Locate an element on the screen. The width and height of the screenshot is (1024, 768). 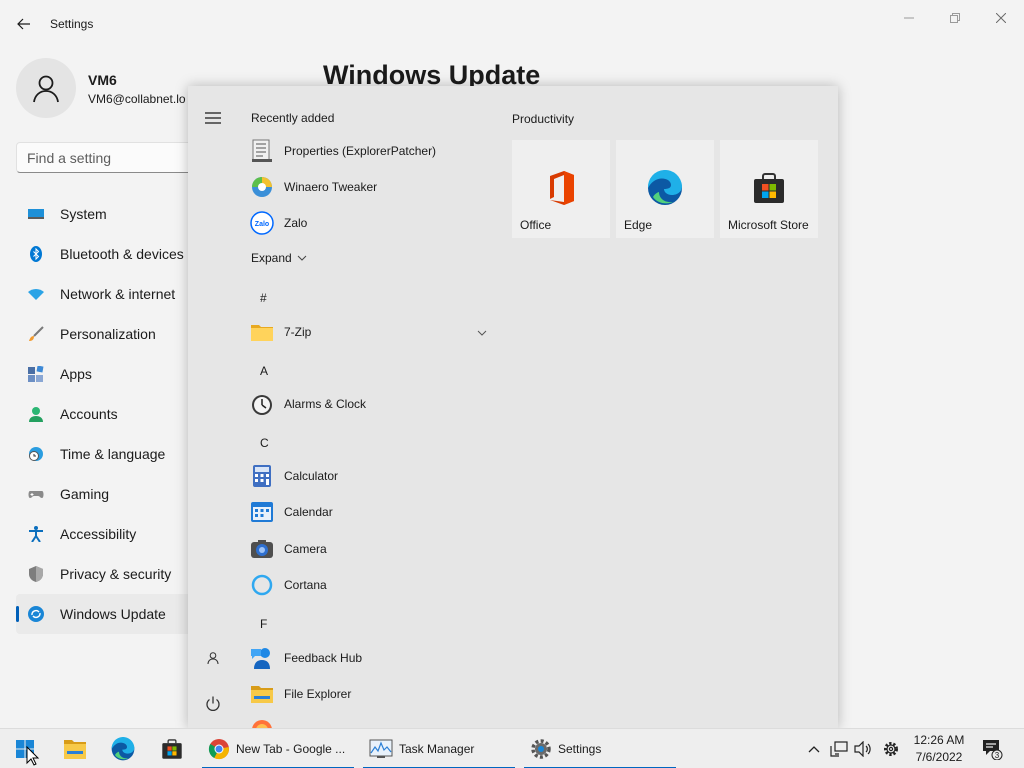
microsoft-store-icon is located at coordinates (769, 188).